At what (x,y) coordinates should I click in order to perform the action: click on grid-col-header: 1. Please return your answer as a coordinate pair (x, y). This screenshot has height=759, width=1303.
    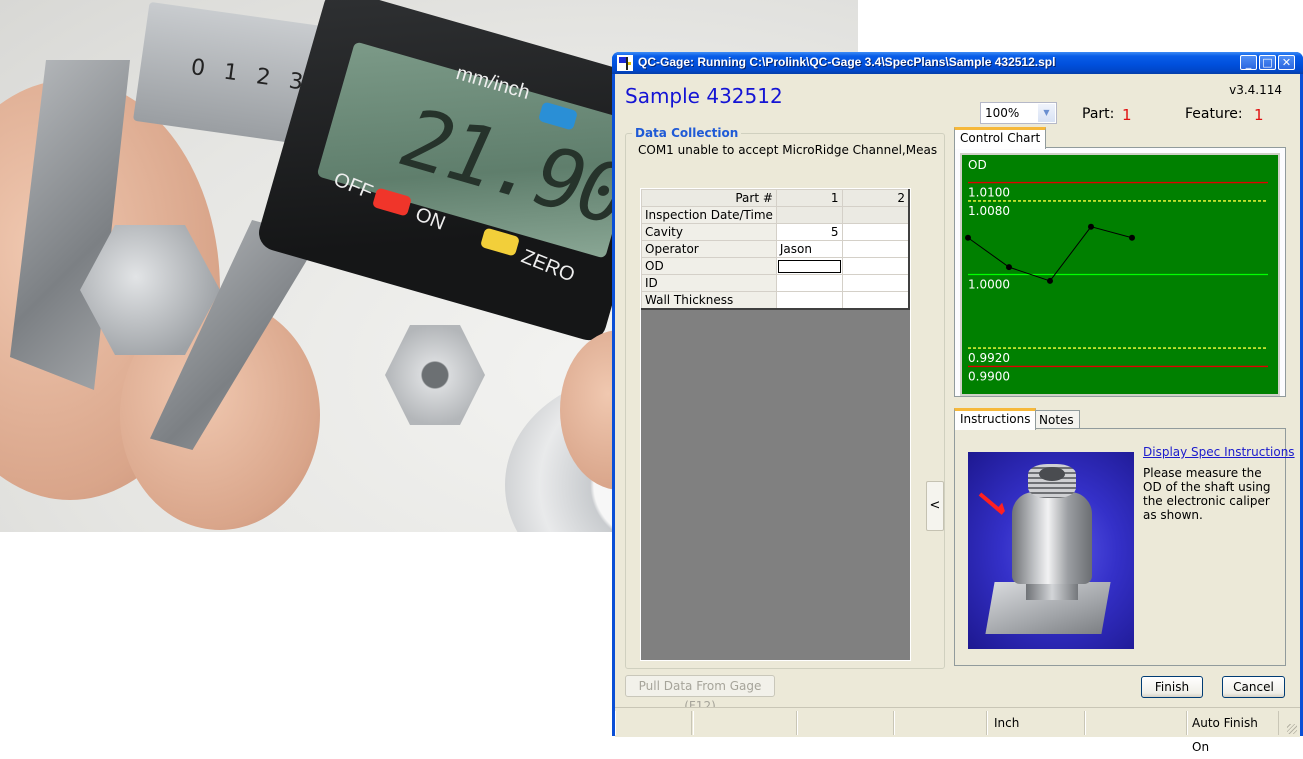
    Looking at the image, I should click on (809, 198).